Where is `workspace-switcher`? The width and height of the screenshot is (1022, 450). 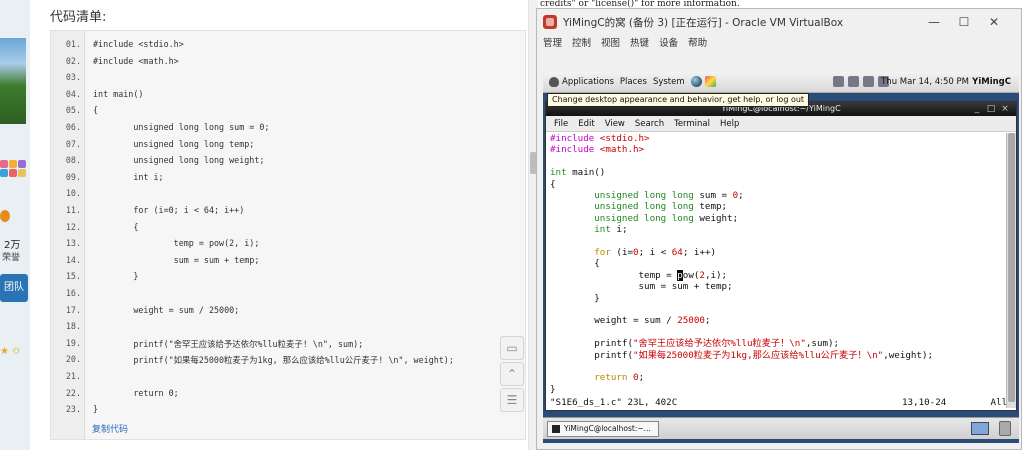 workspace-switcher is located at coordinates (980, 428).